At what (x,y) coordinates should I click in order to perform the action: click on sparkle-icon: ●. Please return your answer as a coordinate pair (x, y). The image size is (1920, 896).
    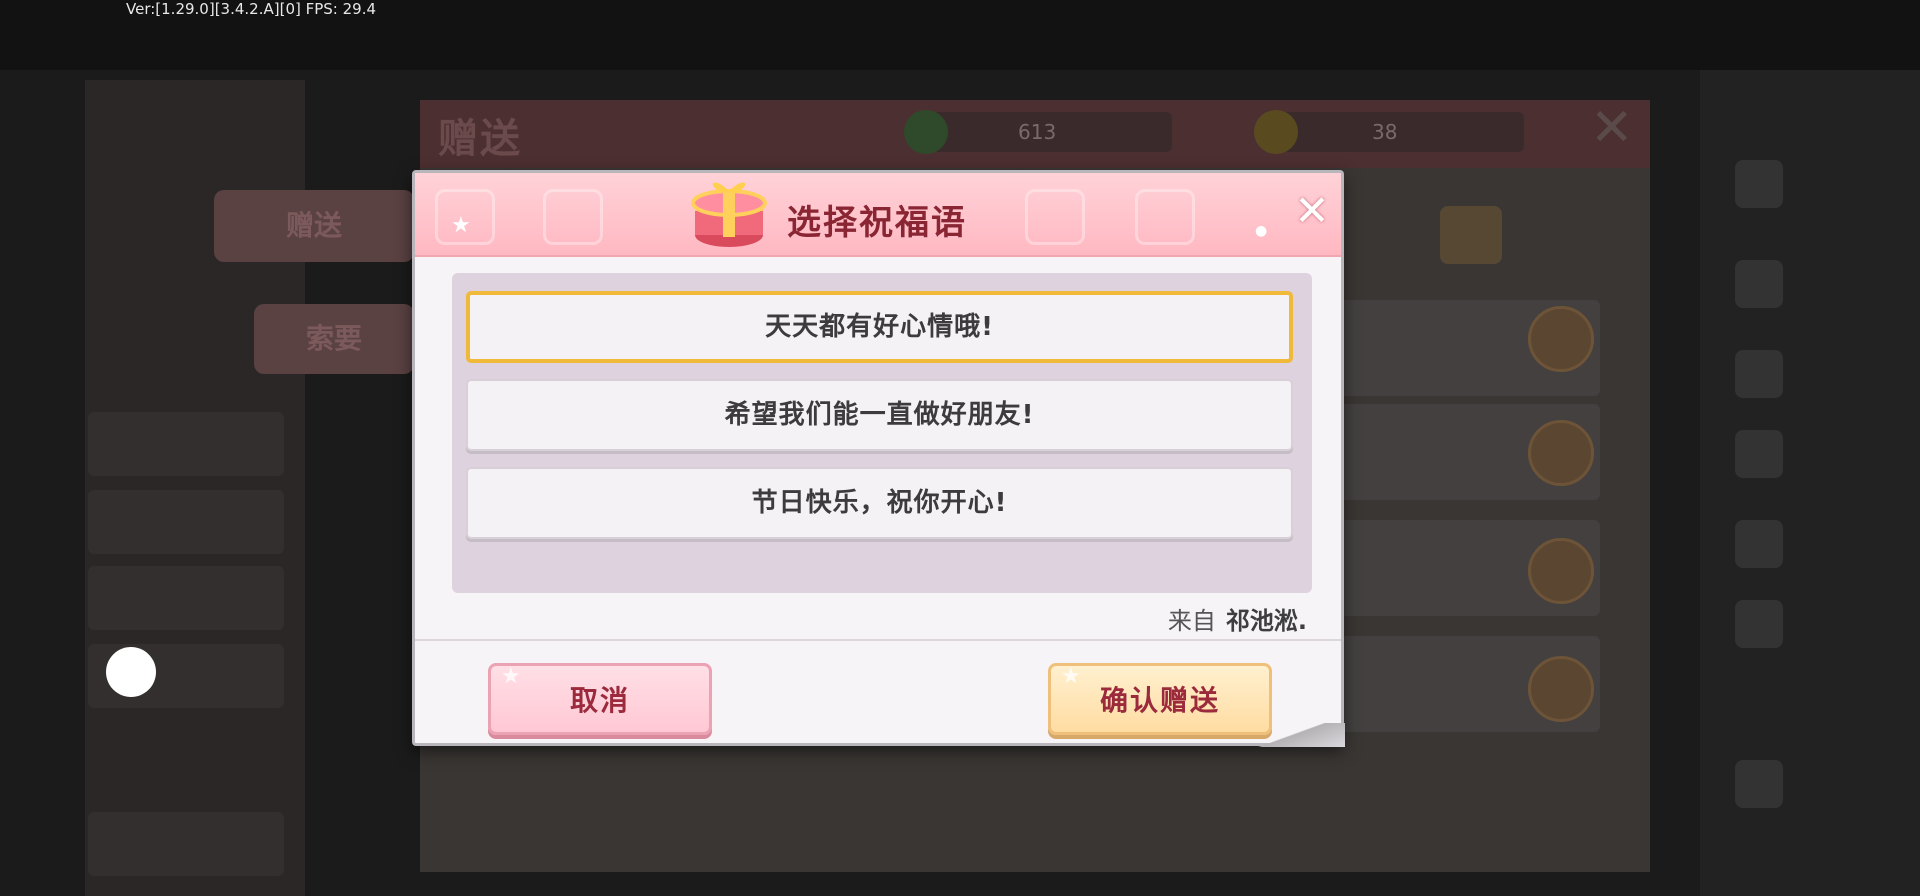
    Looking at the image, I should click on (1261, 231).